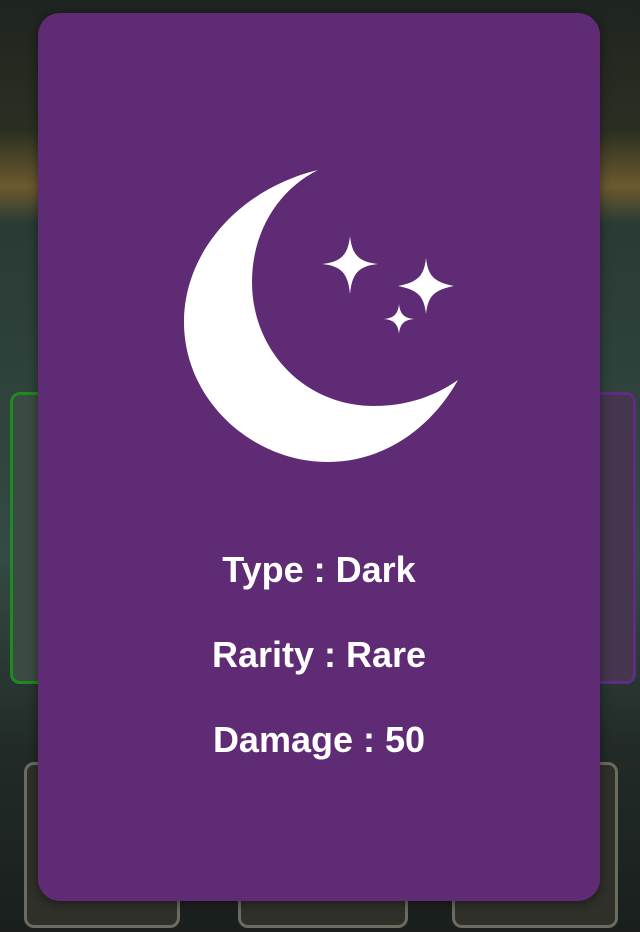 Image resolution: width=640 pixels, height=932 pixels. What do you see at coordinates (322, 310) in the screenshot?
I see `crescent-moon-stars-icon` at bounding box center [322, 310].